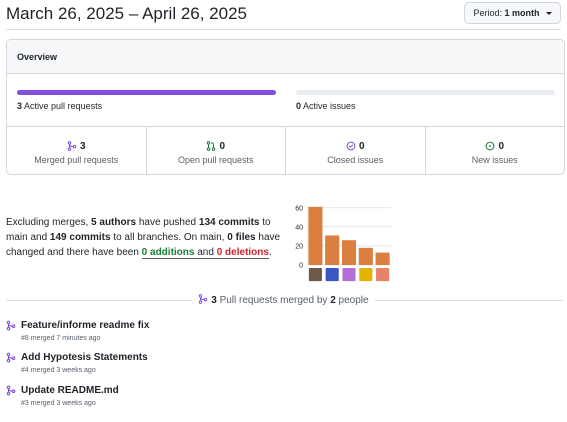  I want to click on active-prs-stat: 3 Active pull requests, so click(59, 106).